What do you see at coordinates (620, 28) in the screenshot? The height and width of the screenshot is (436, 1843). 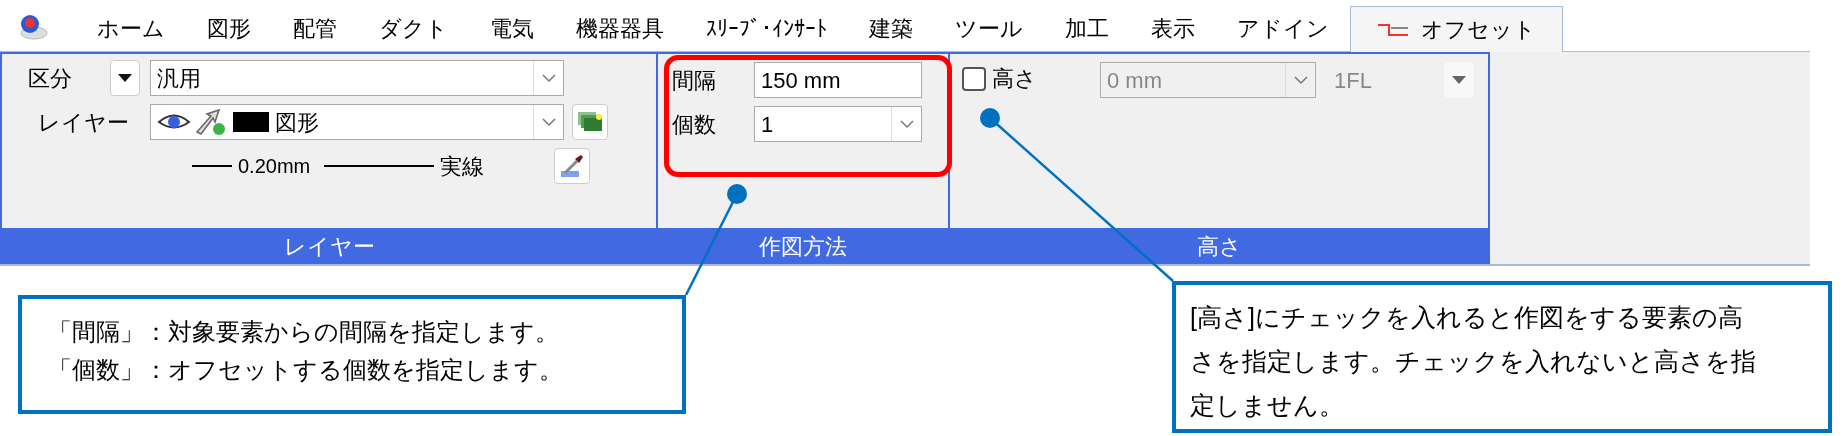 I see `ribbon-tab: 機器器具` at bounding box center [620, 28].